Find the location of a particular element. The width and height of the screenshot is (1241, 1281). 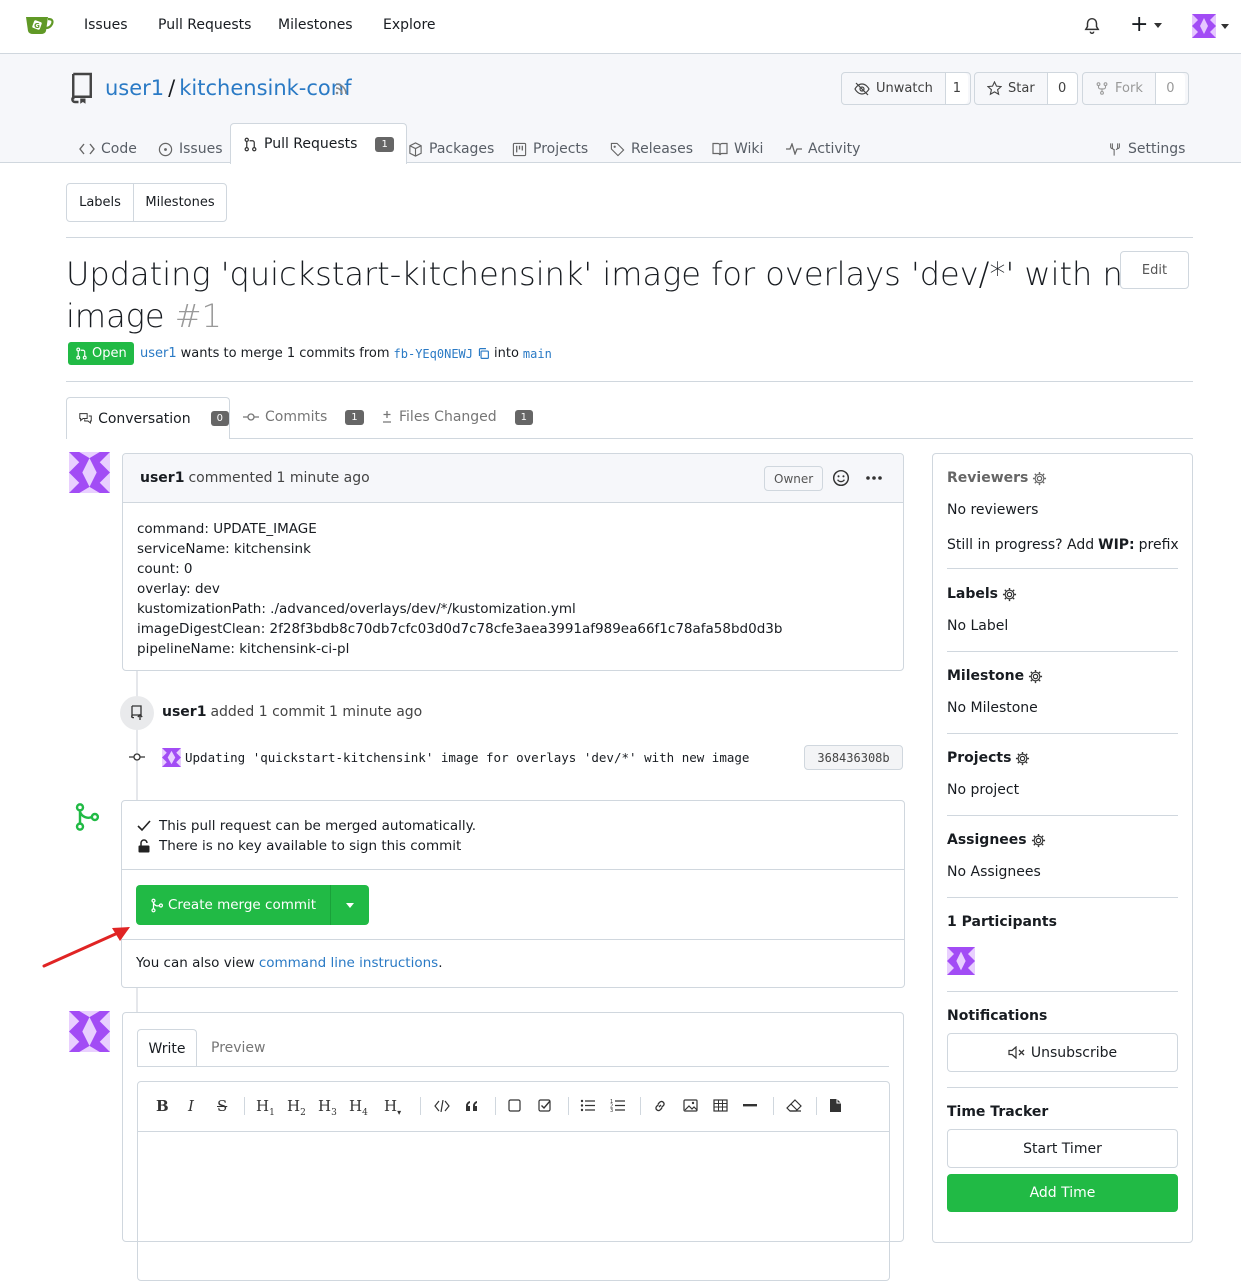

repo-owner-link: user1 is located at coordinates (134, 88).